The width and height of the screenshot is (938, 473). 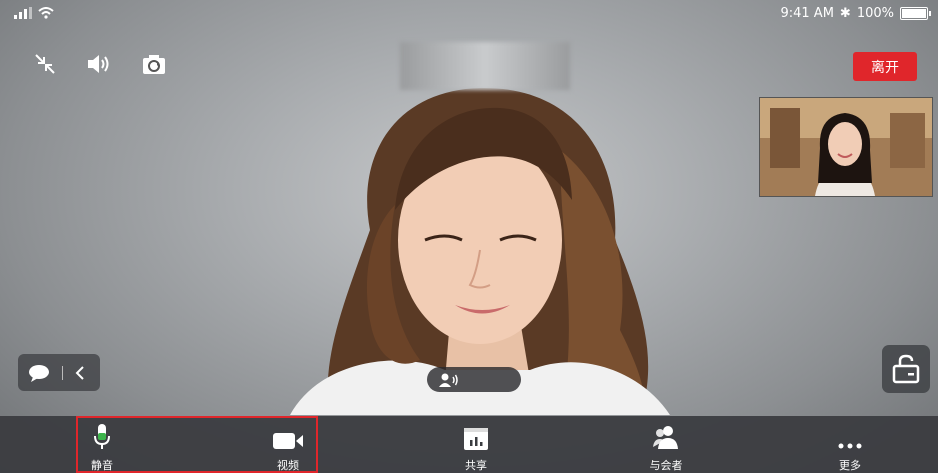 What do you see at coordinates (666, 465) in the screenshot?
I see `participants-label: 与会者` at bounding box center [666, 465].